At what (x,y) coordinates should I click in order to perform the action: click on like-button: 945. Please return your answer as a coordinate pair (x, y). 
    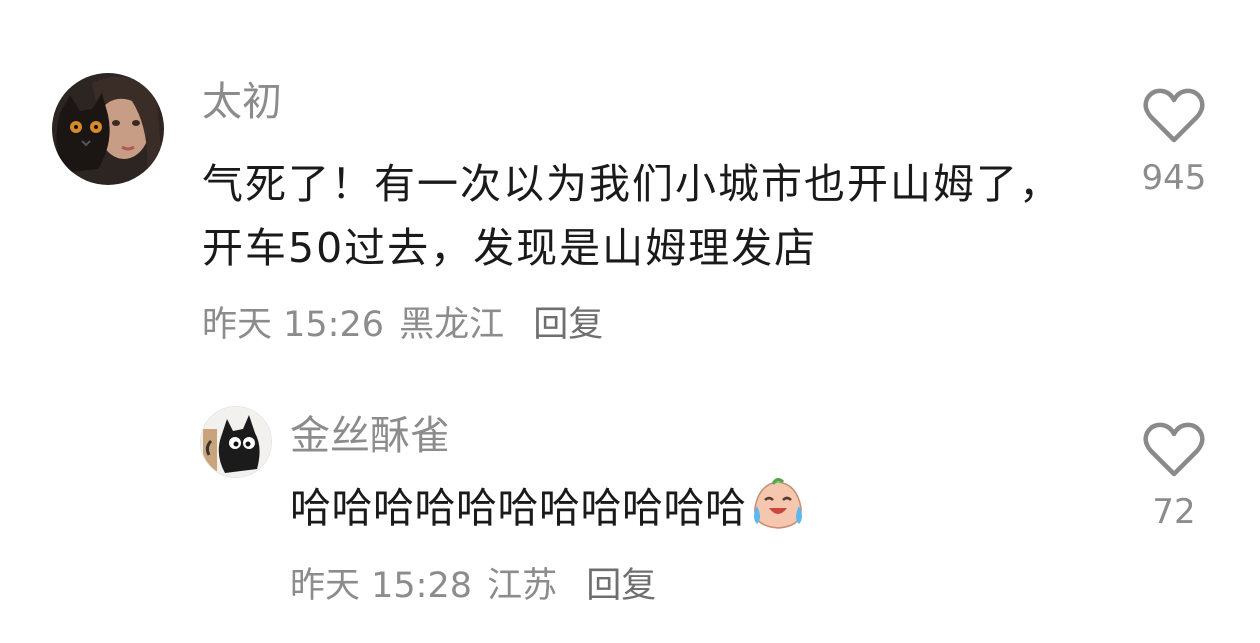
    Looking at the image, I should click on (1174, 143).